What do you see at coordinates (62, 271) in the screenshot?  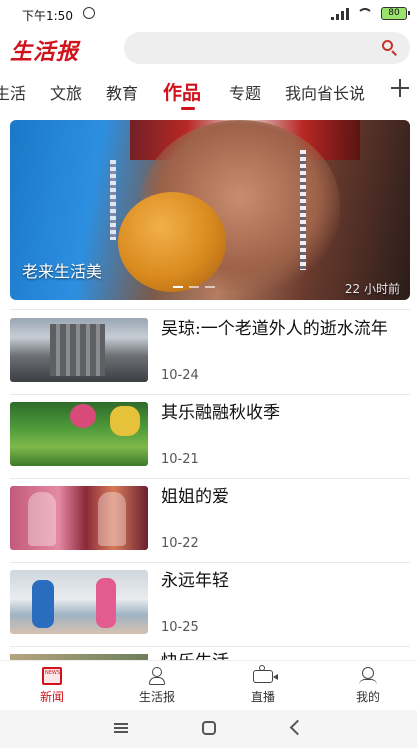 I see `hero-title: 老来生活美` at bounding box center [62, 271].